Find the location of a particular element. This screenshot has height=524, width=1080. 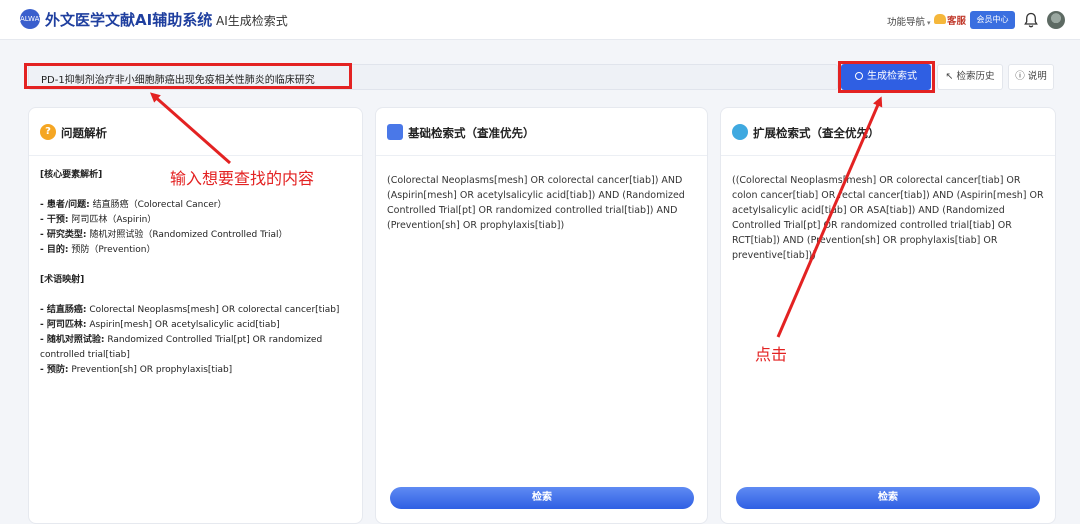

function-nav-menu: 功能导航 ▾ is located at coordinates (909, 21).